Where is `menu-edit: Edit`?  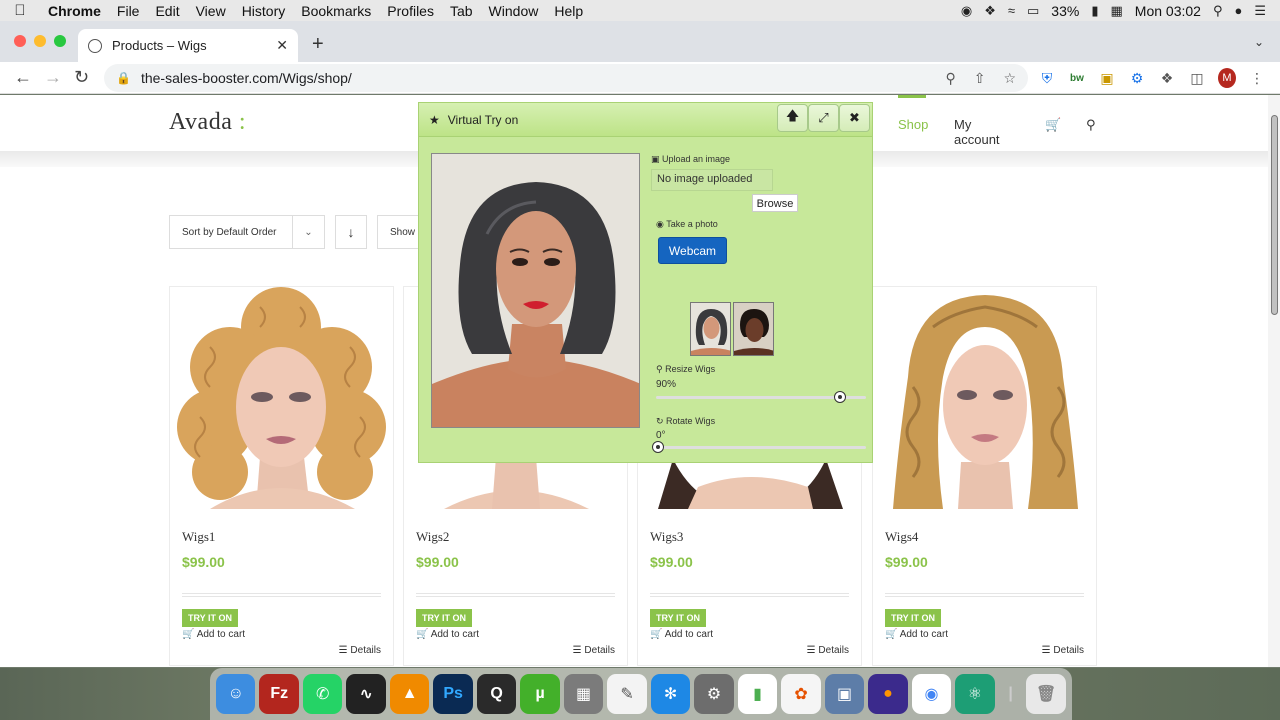 menu-edit: Edit is located at coordinates (167, 11).